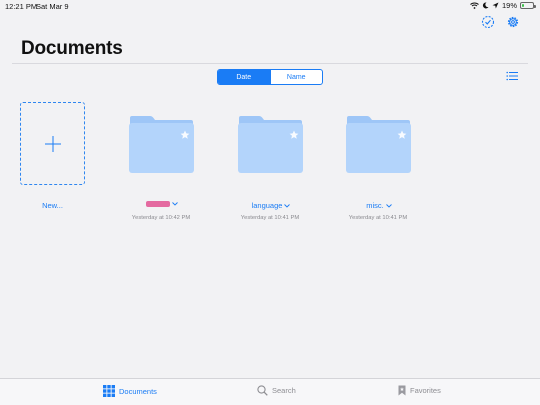  I want to click on battery-icon, so click(528, 5).